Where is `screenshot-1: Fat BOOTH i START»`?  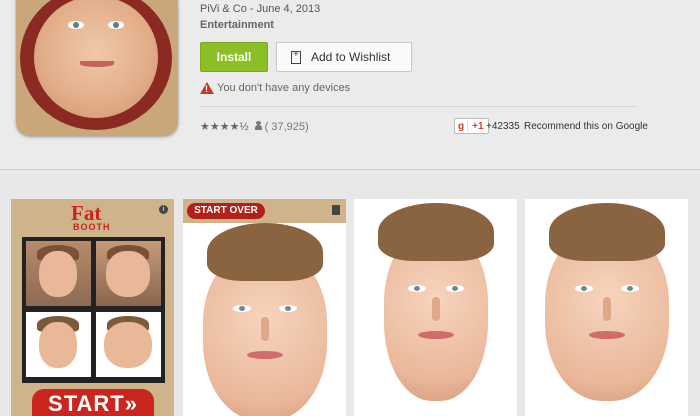
screenshot-1: Fat BOOTH i START» is located at coordinates (92, 307).